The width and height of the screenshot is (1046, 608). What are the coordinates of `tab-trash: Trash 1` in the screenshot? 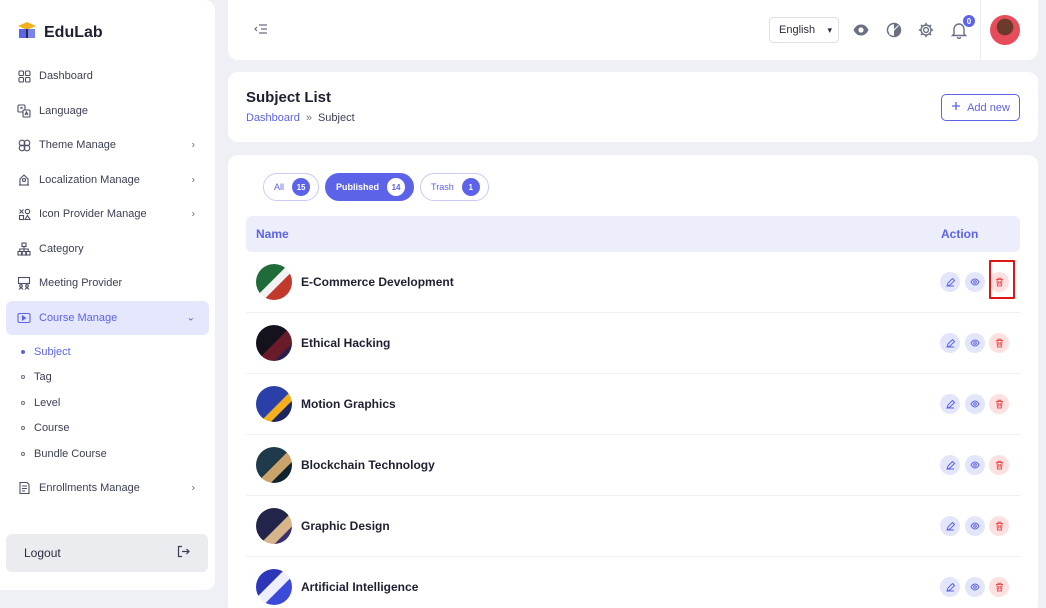 It's located at (454, 187).